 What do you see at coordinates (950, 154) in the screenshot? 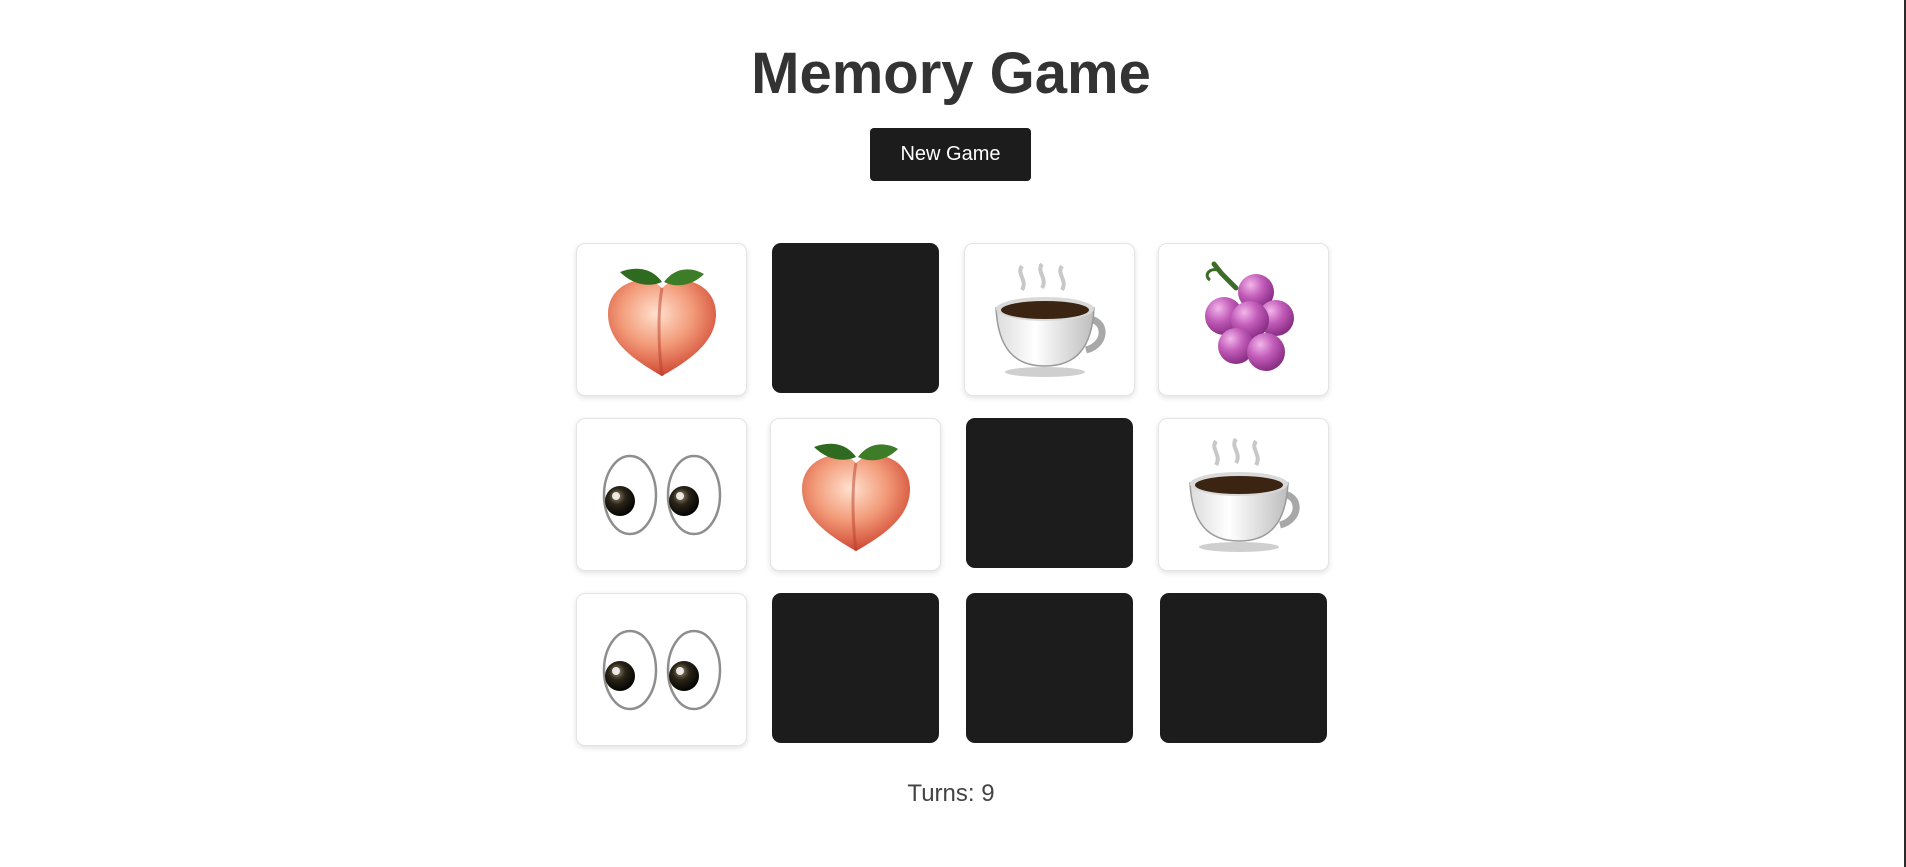
I see `new-game-button: New Game` at bounding box center [950, 154].